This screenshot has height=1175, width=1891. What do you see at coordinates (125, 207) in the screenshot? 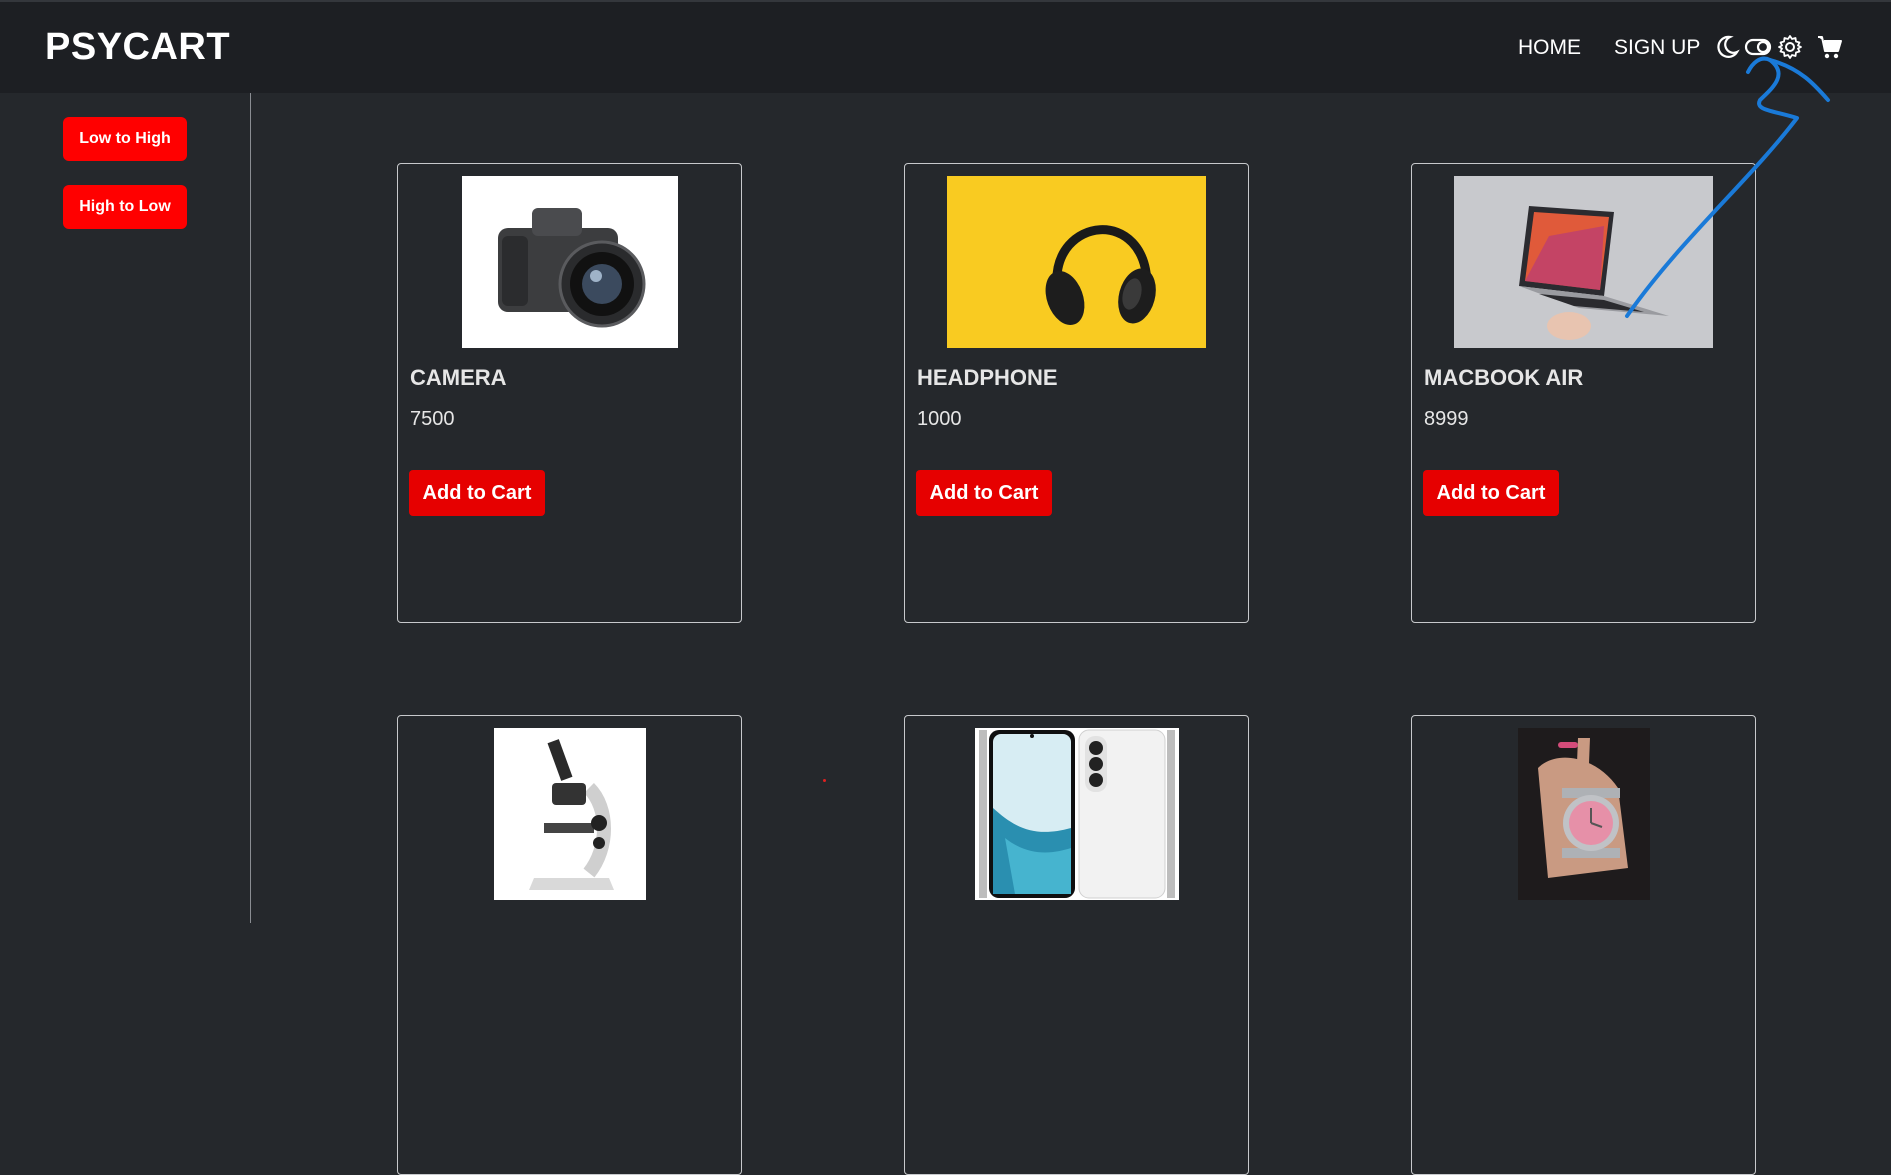
I see `sort-high-to-low-button: High to Low` at bounding box center [125, 207].